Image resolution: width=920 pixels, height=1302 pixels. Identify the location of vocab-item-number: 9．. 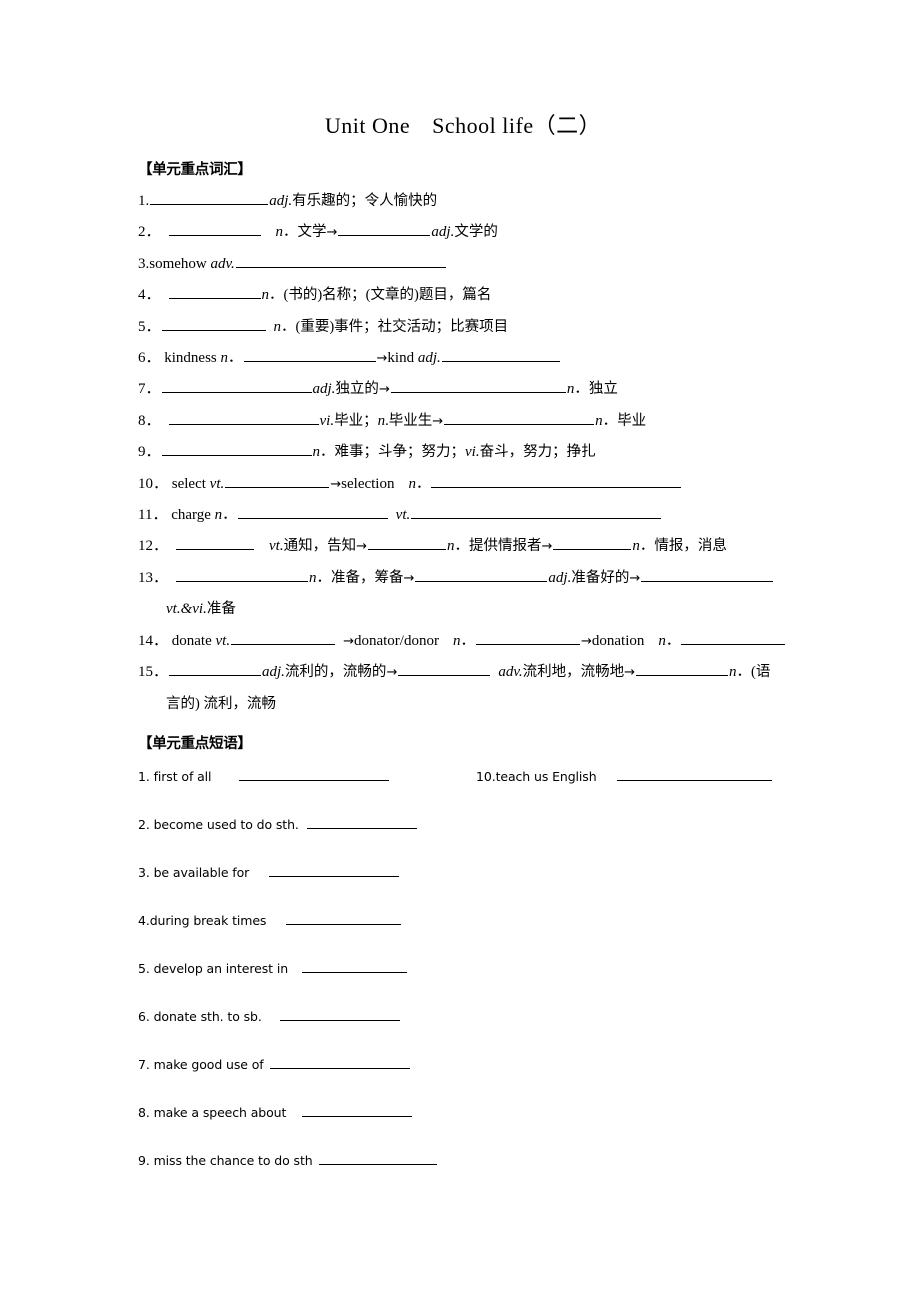
(149, 452).